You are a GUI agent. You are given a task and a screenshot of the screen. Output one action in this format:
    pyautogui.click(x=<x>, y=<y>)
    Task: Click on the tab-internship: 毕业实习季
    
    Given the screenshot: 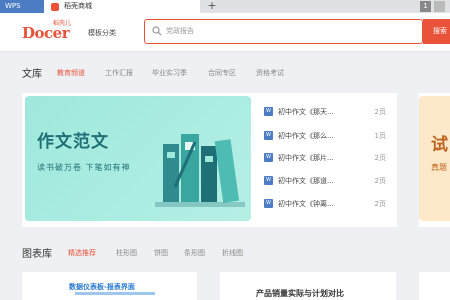 What is the action you would take?
    pyautogui.click(x=169, y=73)
    